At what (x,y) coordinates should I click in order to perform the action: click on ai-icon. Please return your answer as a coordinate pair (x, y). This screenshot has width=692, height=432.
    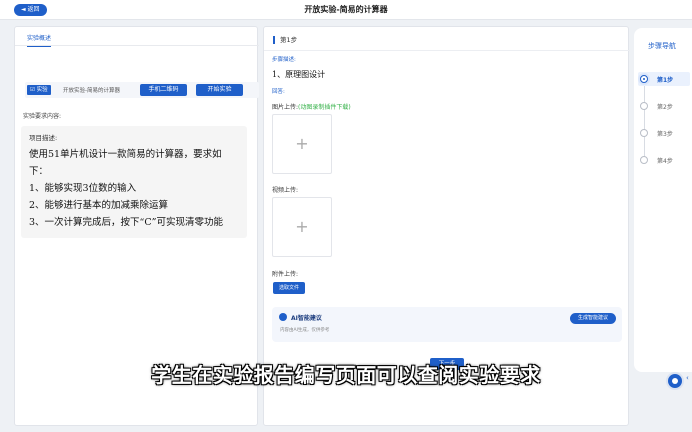
    Looking at the image, I should click on (283, 317).